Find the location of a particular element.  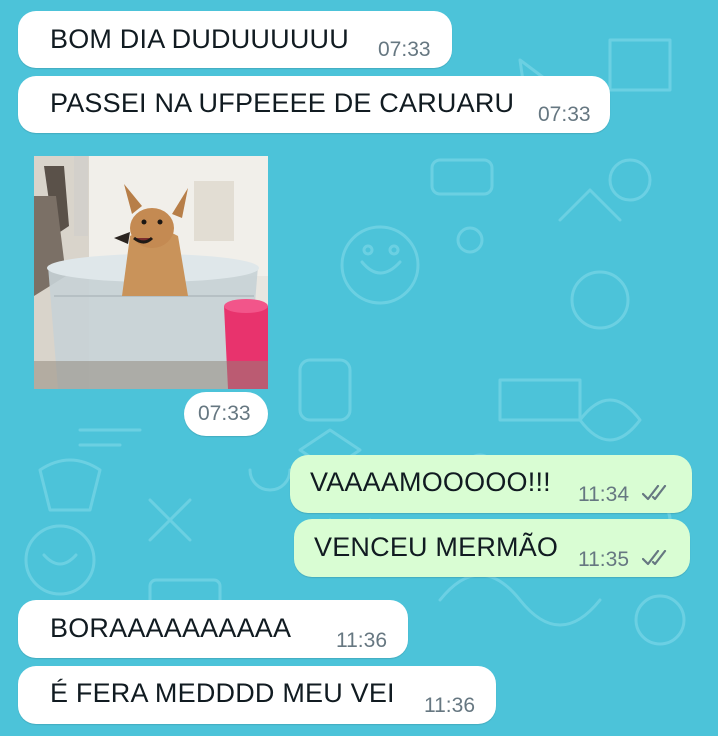

message-bubble-incoming: PASSEI NA UFPEEEE DE CARUARU 07:33 is located at coordinates (314, 104).